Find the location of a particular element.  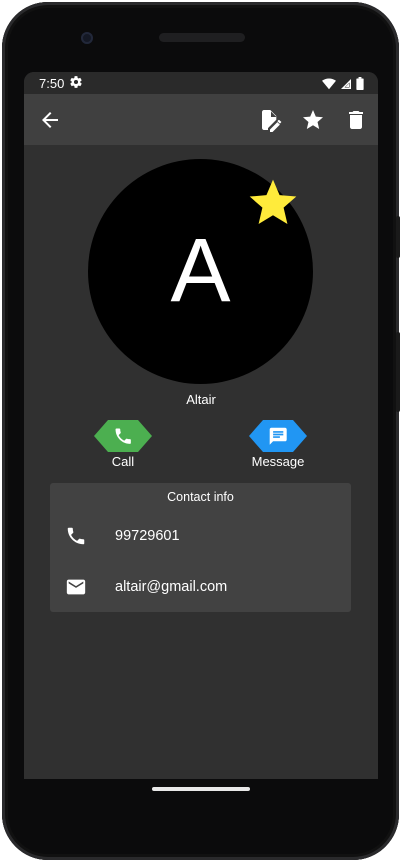

edit-icon is located at coordinates (270, 120).